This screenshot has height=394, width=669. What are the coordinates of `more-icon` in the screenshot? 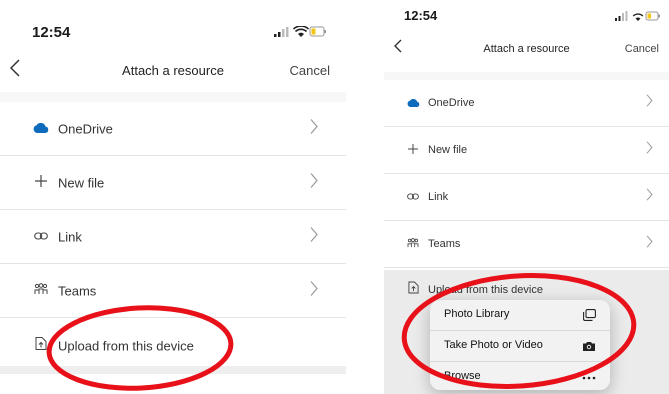 It's located at (589, 379).